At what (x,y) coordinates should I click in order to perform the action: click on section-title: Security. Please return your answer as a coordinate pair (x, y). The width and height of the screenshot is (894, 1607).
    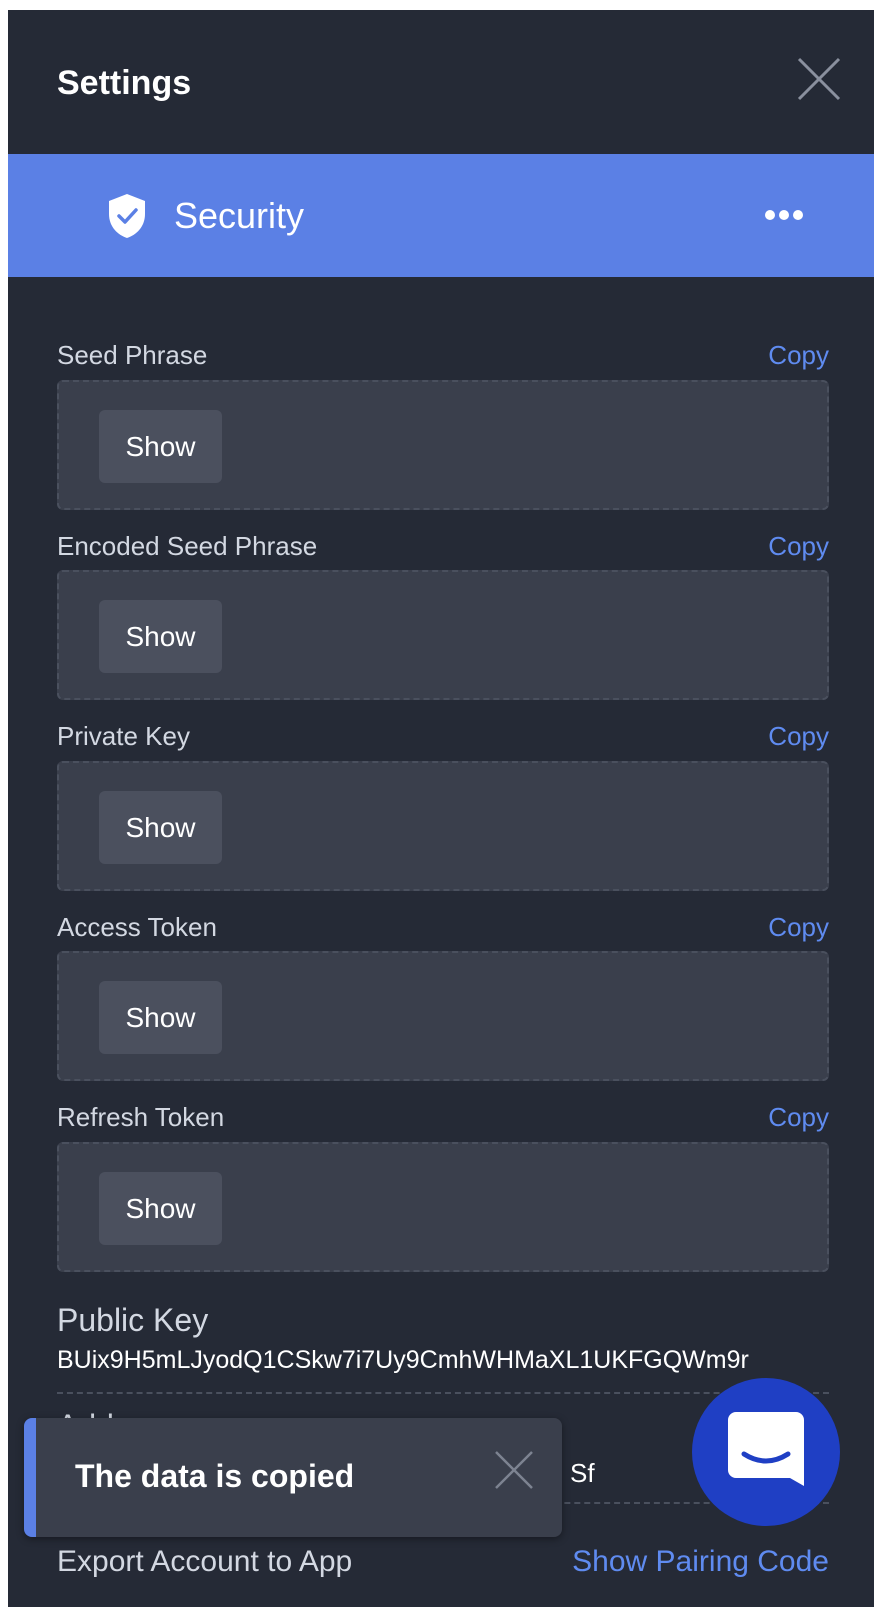
    Looking at the image, I should click on (239, 215).